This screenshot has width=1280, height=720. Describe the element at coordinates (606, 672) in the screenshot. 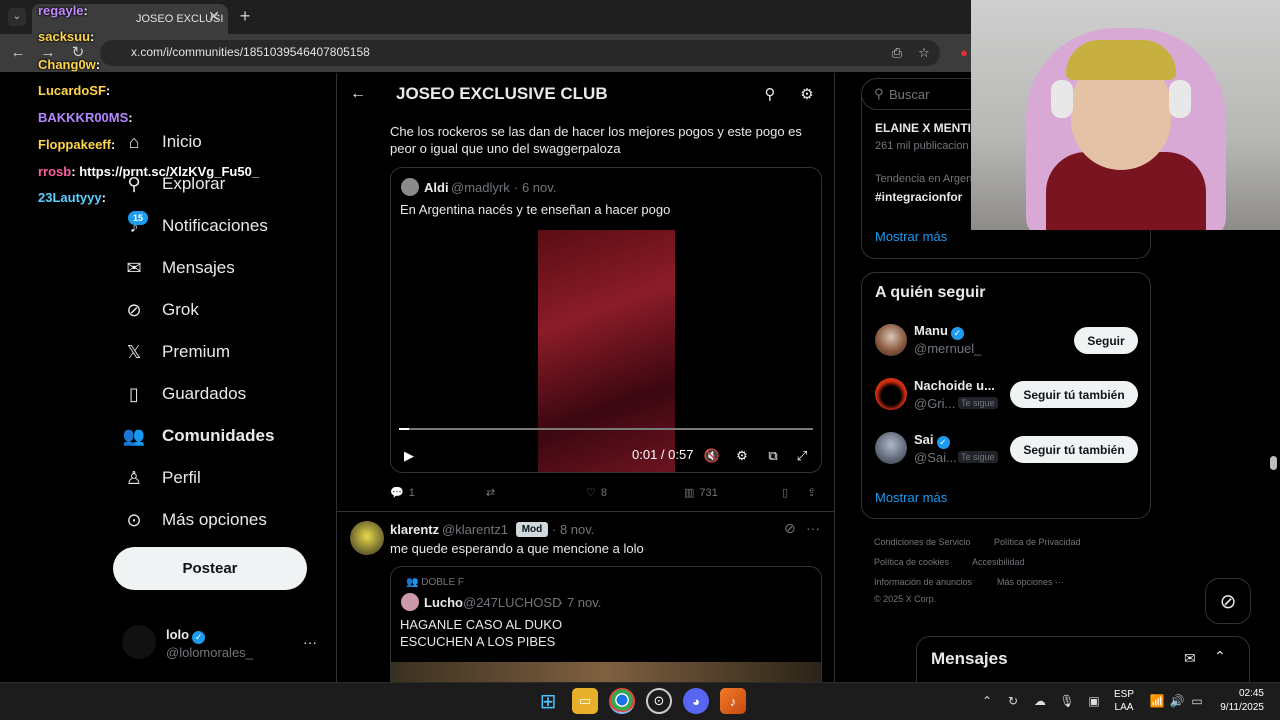

I see `quote-media` at that location.